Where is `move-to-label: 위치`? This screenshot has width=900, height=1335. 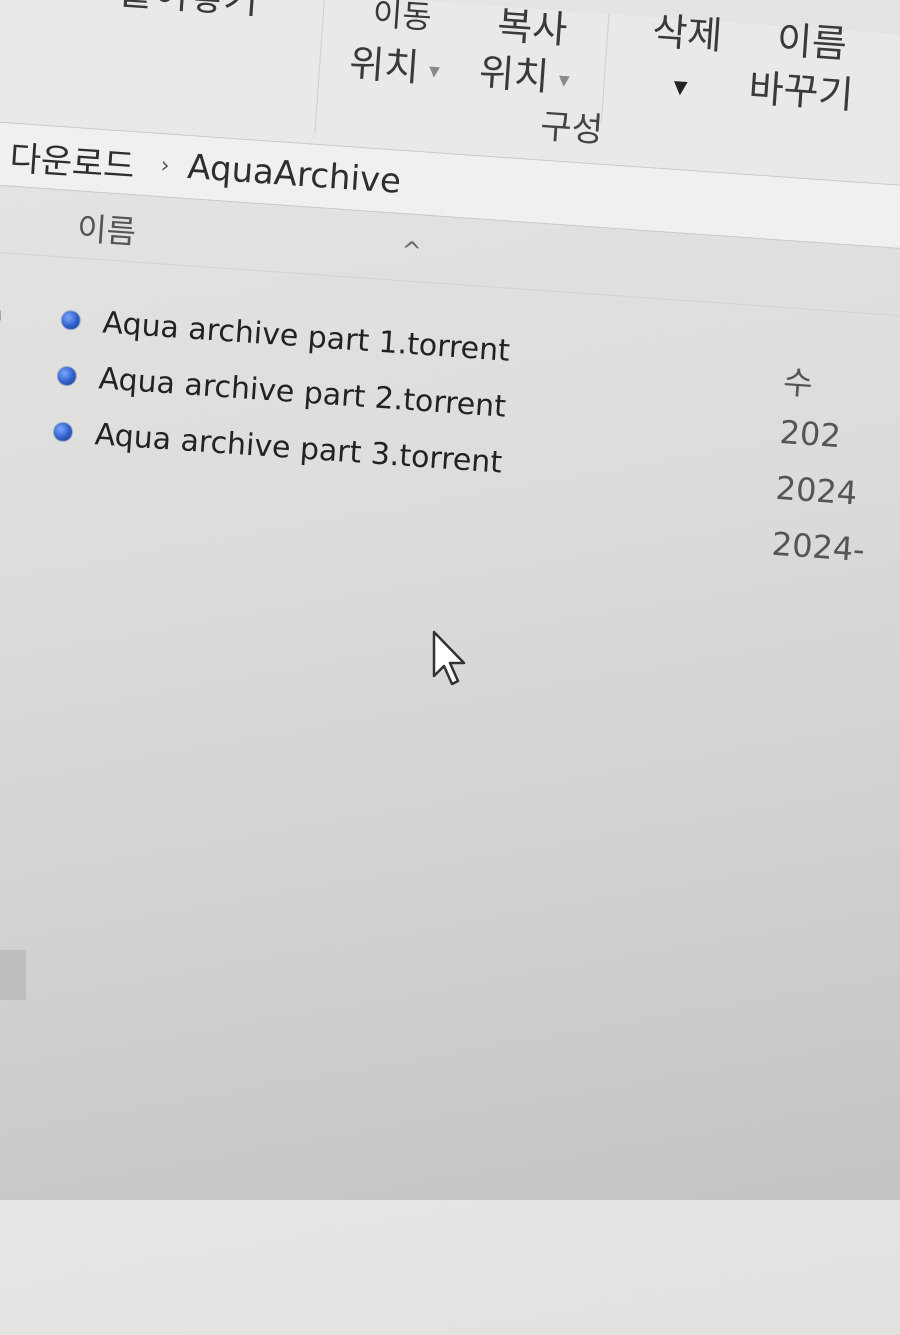
move-to-label: 위치 is located at coordinates (384, 65).